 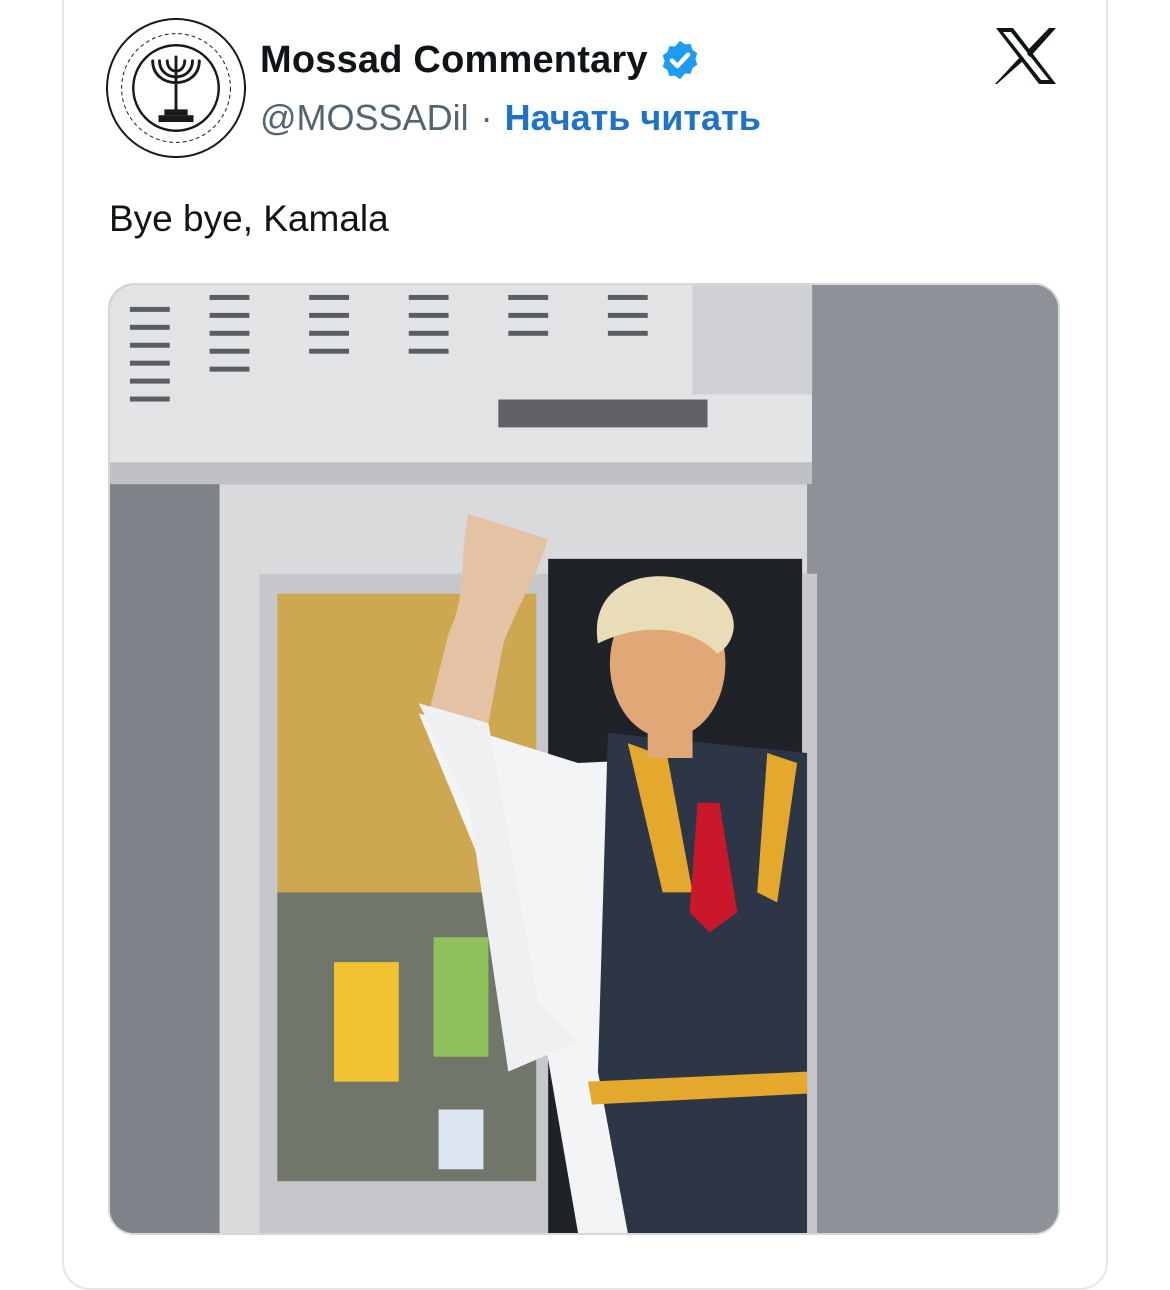 I want to click on author-display-name: Mossad Commentary, so click(x=454, y=60).